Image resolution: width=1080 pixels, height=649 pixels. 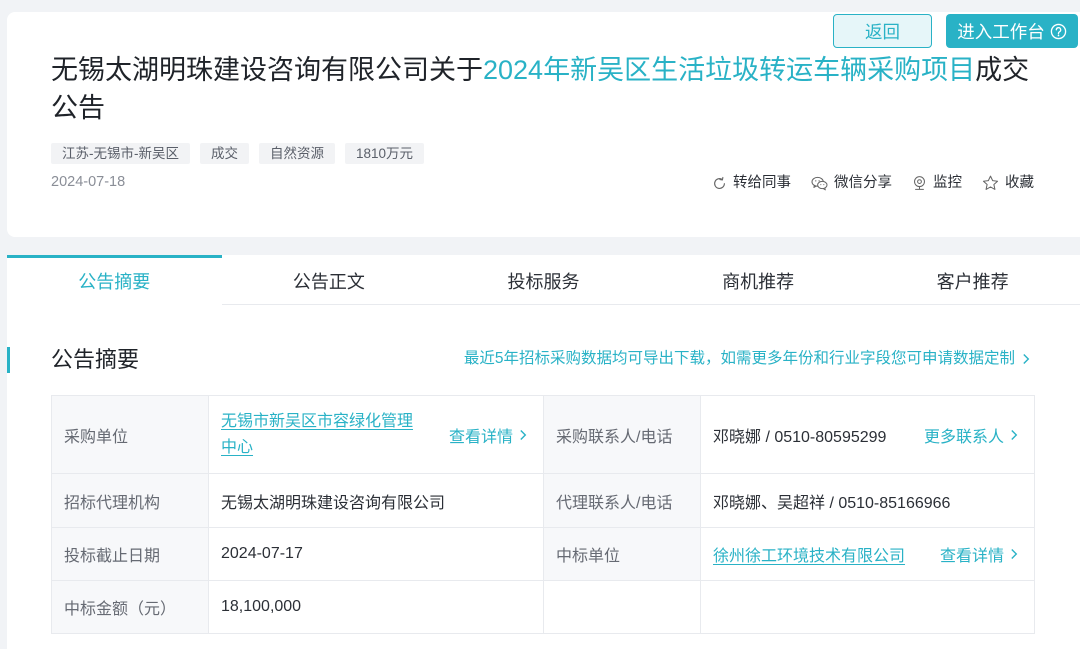 What do you see at coordinates (130, 607) in the screenshot?
I see `award-amount-label: 中标金额（元）` at bounding box center [130, 607].